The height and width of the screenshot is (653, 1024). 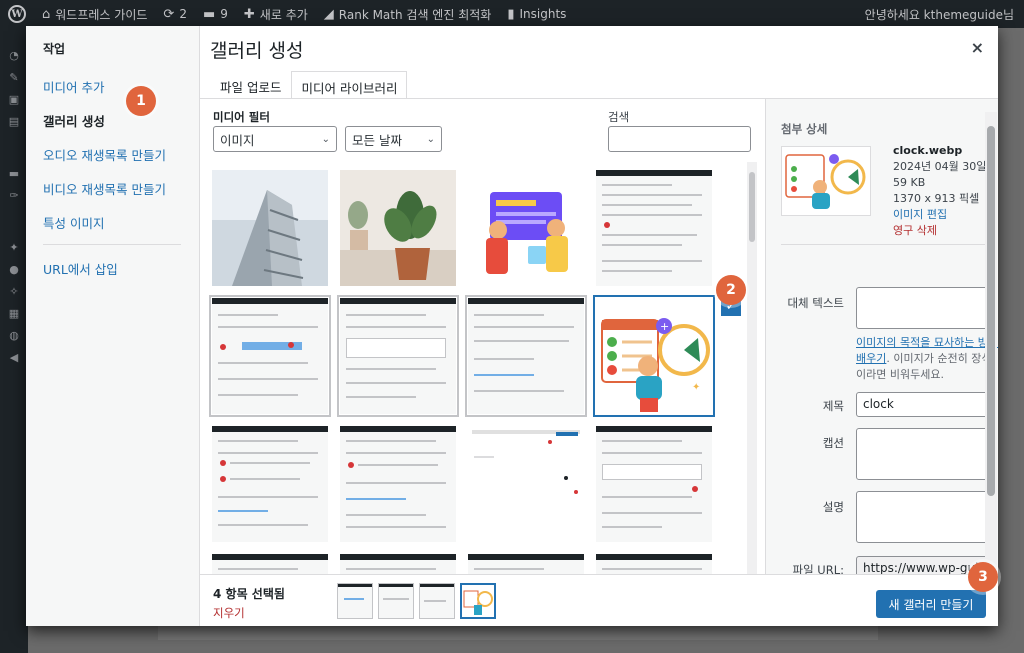 What do you see at coordinates (936, 198) in the screenshot?
I see `dimensions: 1370 x 913 픽셀` at bounding box center [936, 198].